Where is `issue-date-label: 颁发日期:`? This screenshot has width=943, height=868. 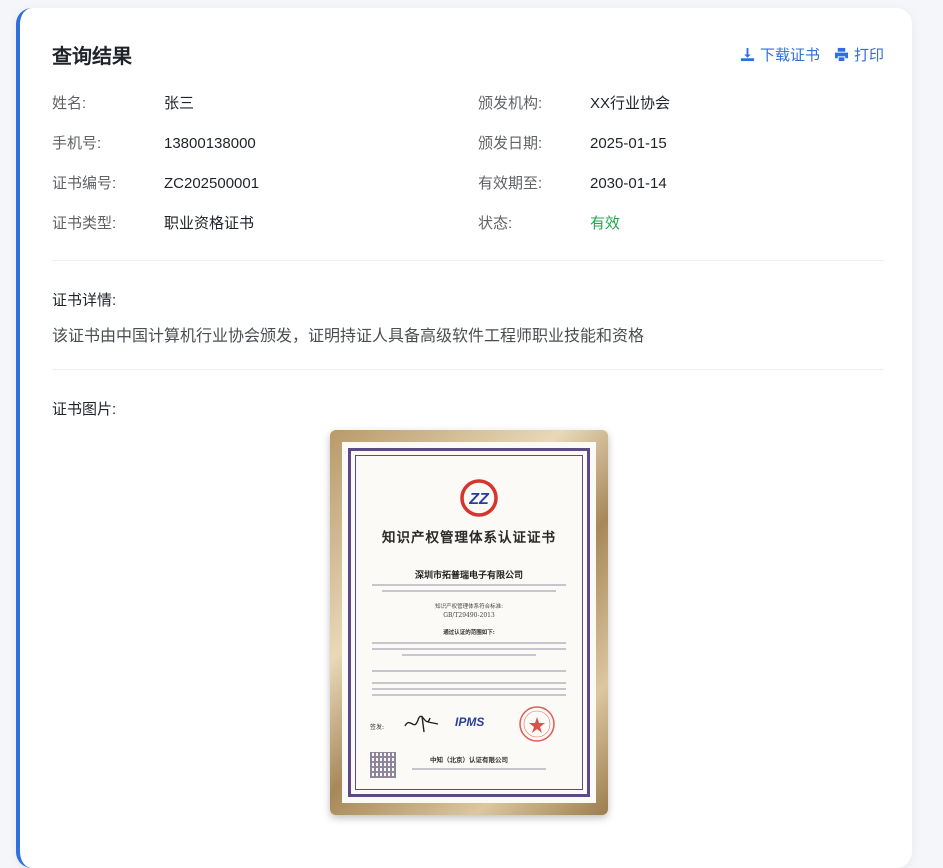
issue-date-label: 颁发日期: is located at coordinates (510, 143).